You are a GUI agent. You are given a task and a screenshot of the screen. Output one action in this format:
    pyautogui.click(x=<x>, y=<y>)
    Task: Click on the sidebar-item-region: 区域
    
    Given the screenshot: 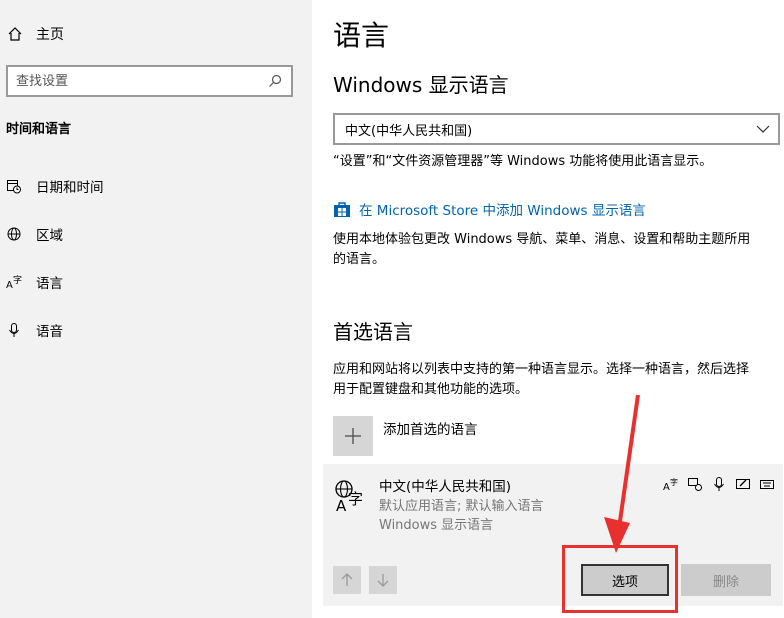 What is the action you would take?
    pyautogui.click(x=34, y=234)
    